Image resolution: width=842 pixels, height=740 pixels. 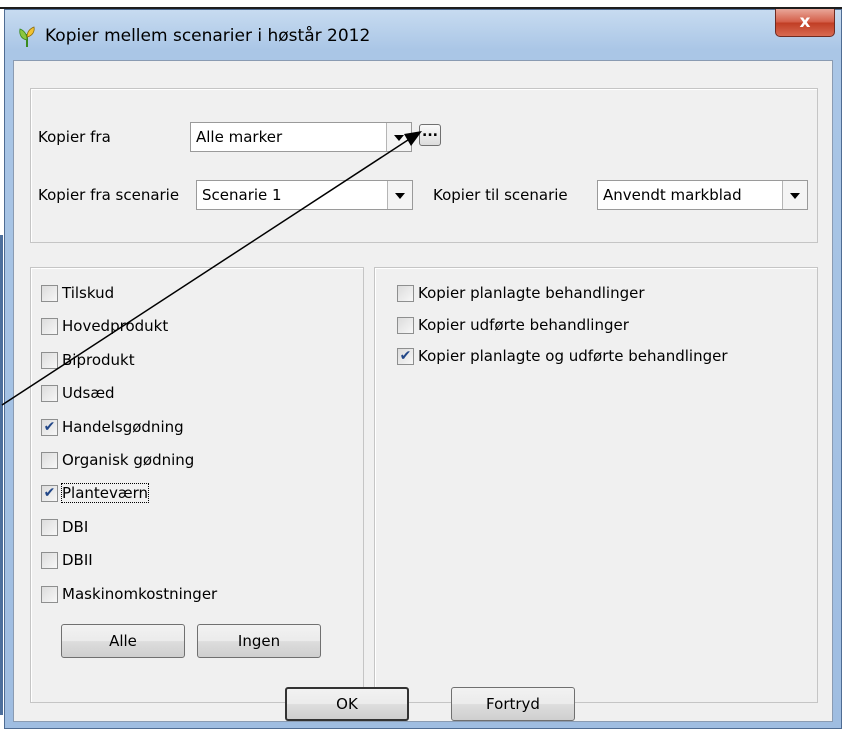 What do you see at coordinates (123, 426) in the screenshot?
I see `category-label: Handelsgødning` at bounding box center [123, 426].